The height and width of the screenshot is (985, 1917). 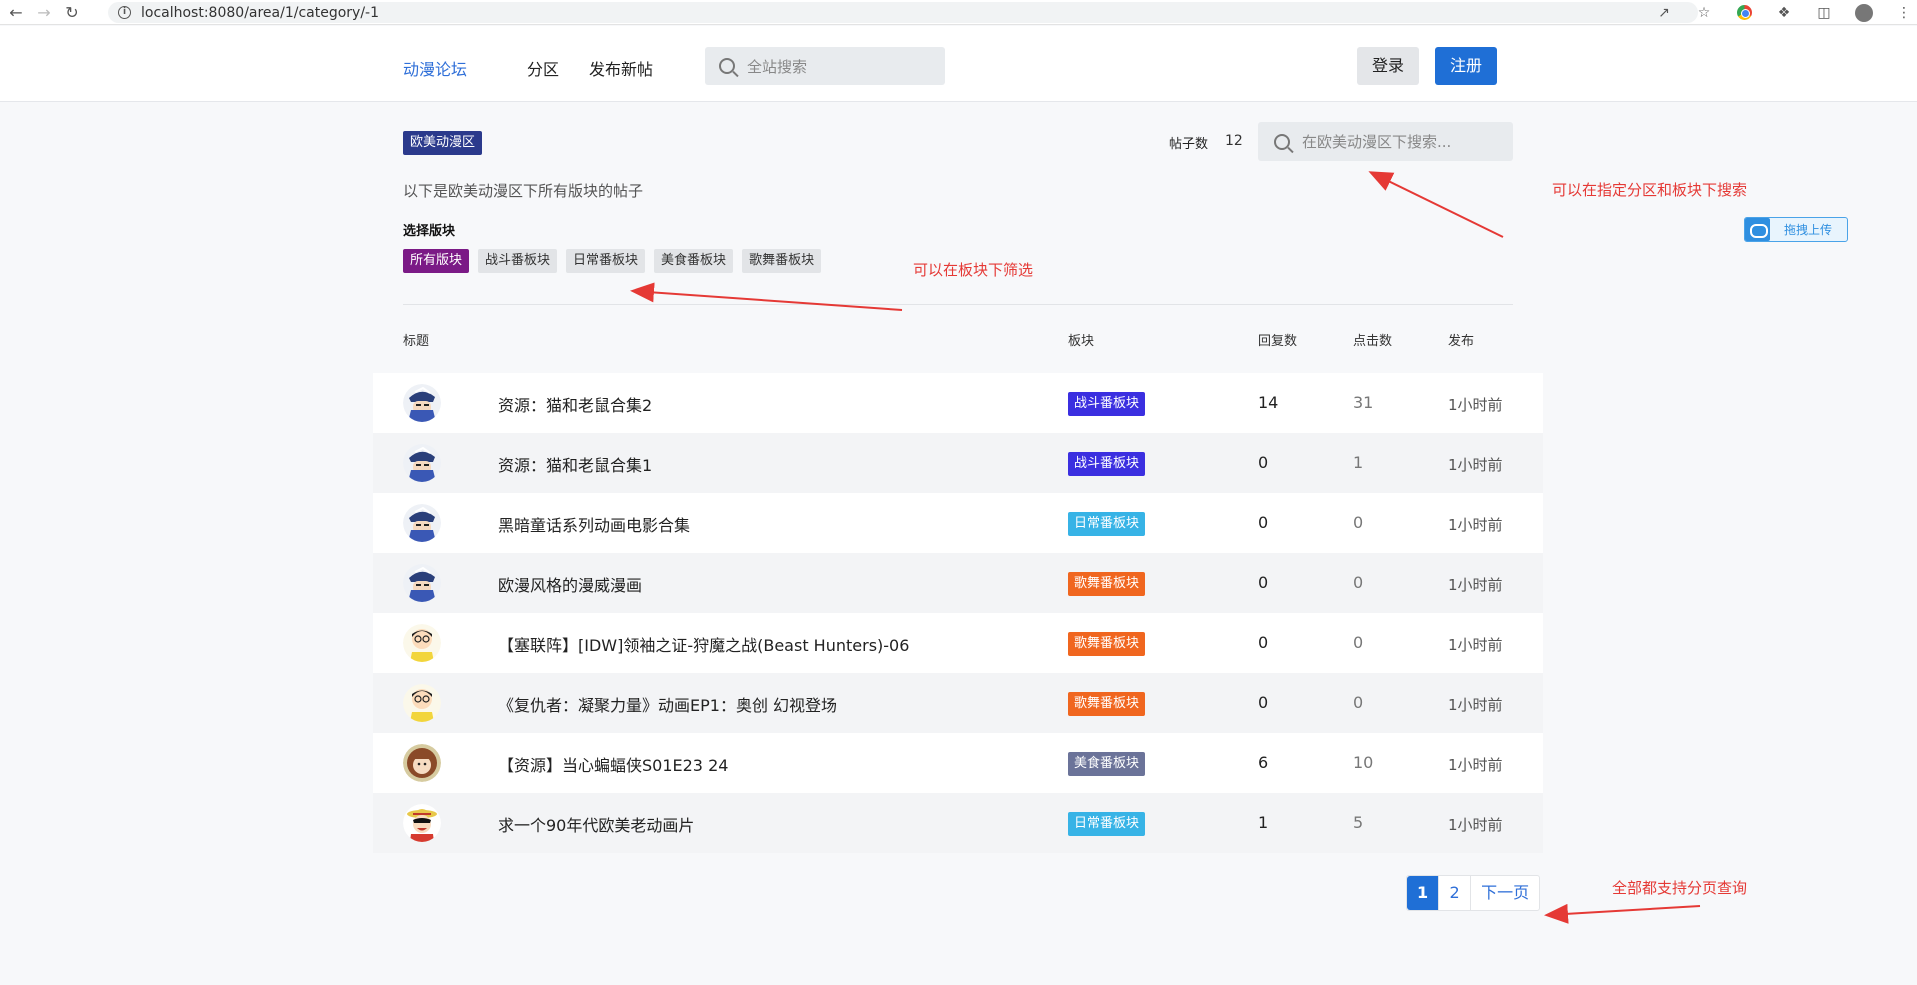 I want to click on arrow-to-pagination, so click(x=1622, y=913).